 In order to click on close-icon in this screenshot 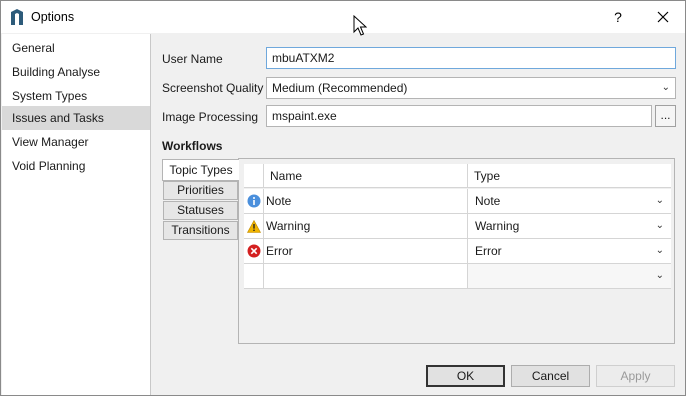, I will do `click(663, 17)`.